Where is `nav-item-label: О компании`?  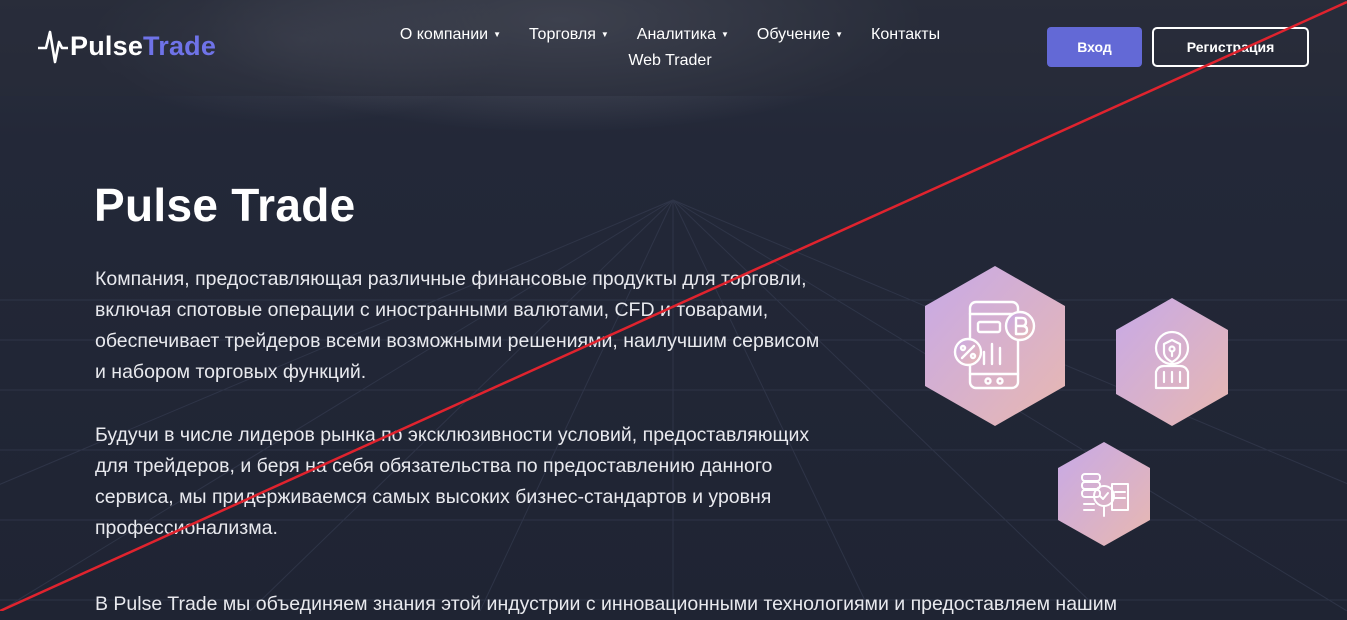
nav-item-label: О компании is located at coordinates (444, 34).